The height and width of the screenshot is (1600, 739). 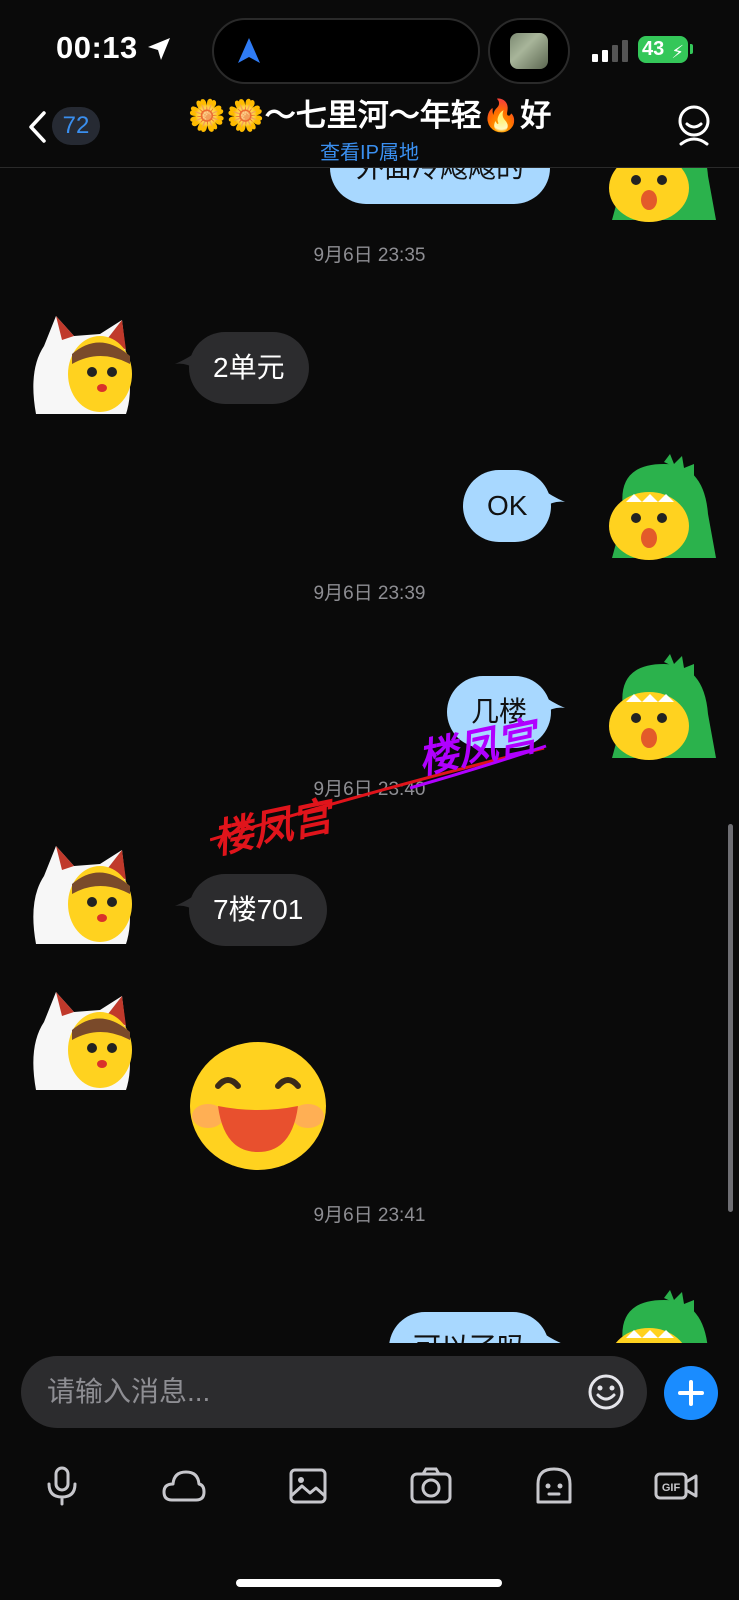 I want to click on message-input, so click(x=307, y=1392).